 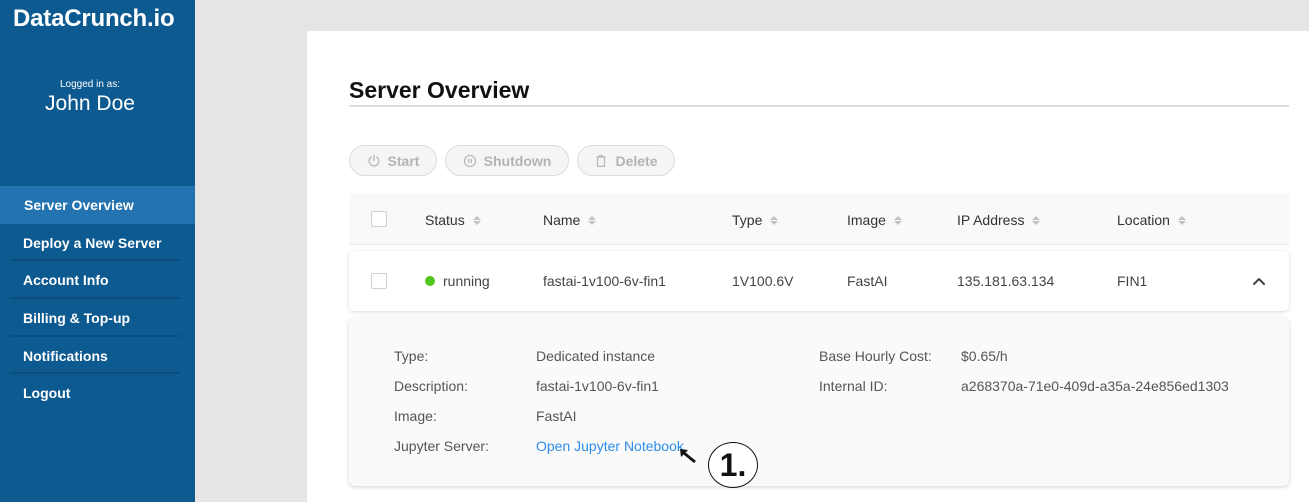 What do you see at coordinates (411, 356) in the screenshot?
I see `detail-type-label: Type:` at bounding box center [411, 356].